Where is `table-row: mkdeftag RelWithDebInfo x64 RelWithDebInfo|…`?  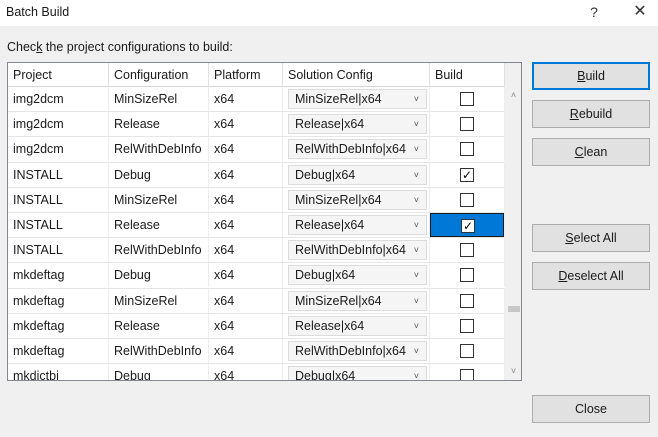
table-row: mkdeftag RelWithDebInfo x64 RelWithDebInfo|… is located at coordinates (256, 351).